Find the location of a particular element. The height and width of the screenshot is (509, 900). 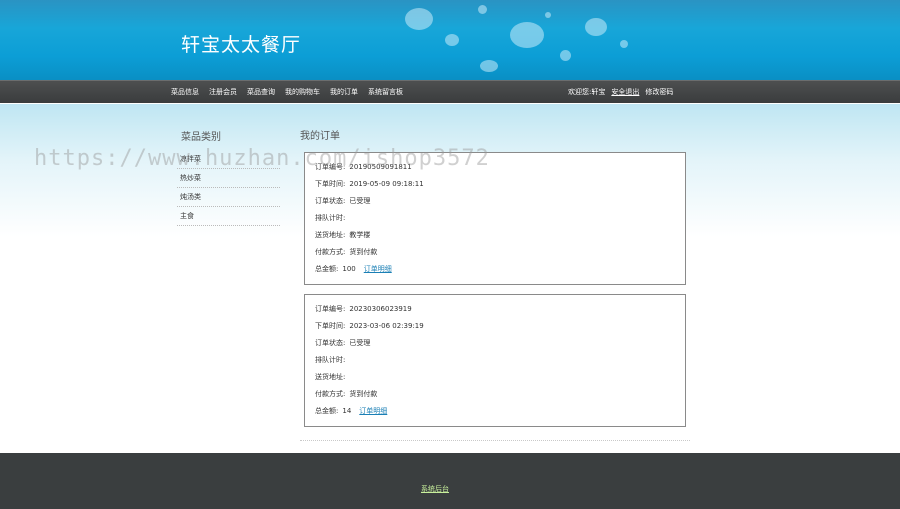

total-amount-row: 总金额: 100 订单明细 is located at coordinates (353, 269).